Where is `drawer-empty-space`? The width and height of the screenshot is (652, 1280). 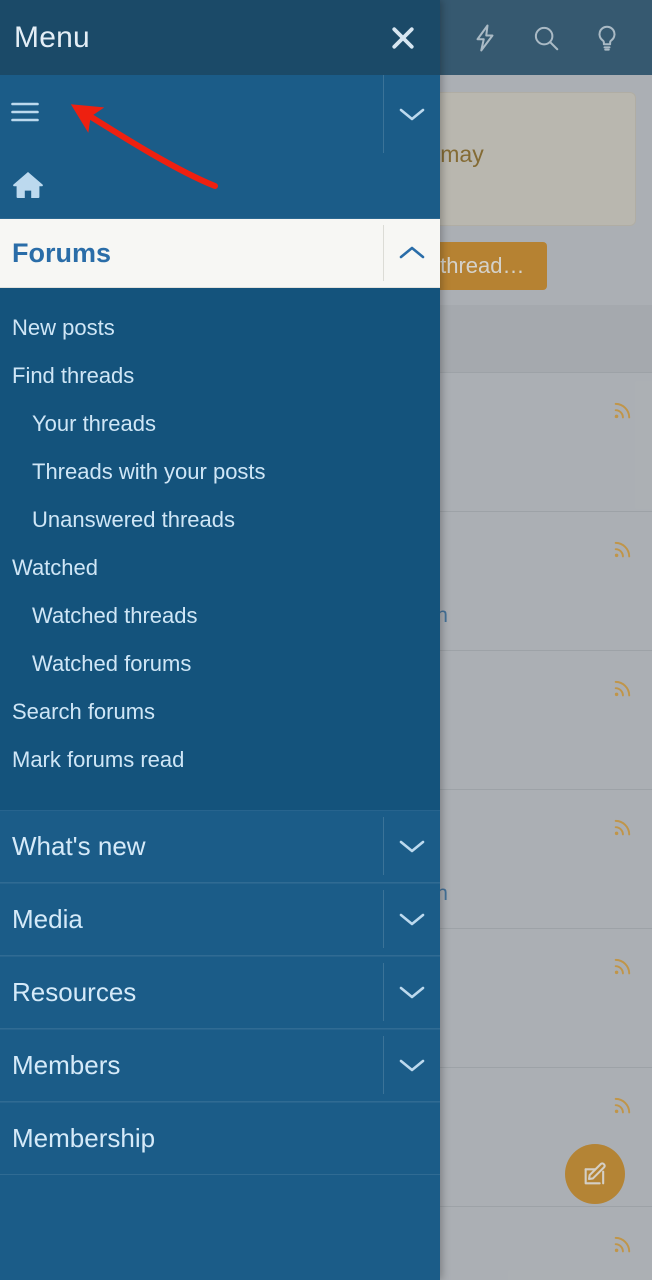 drawer-empty-space is located at coordinates (220, 1227).